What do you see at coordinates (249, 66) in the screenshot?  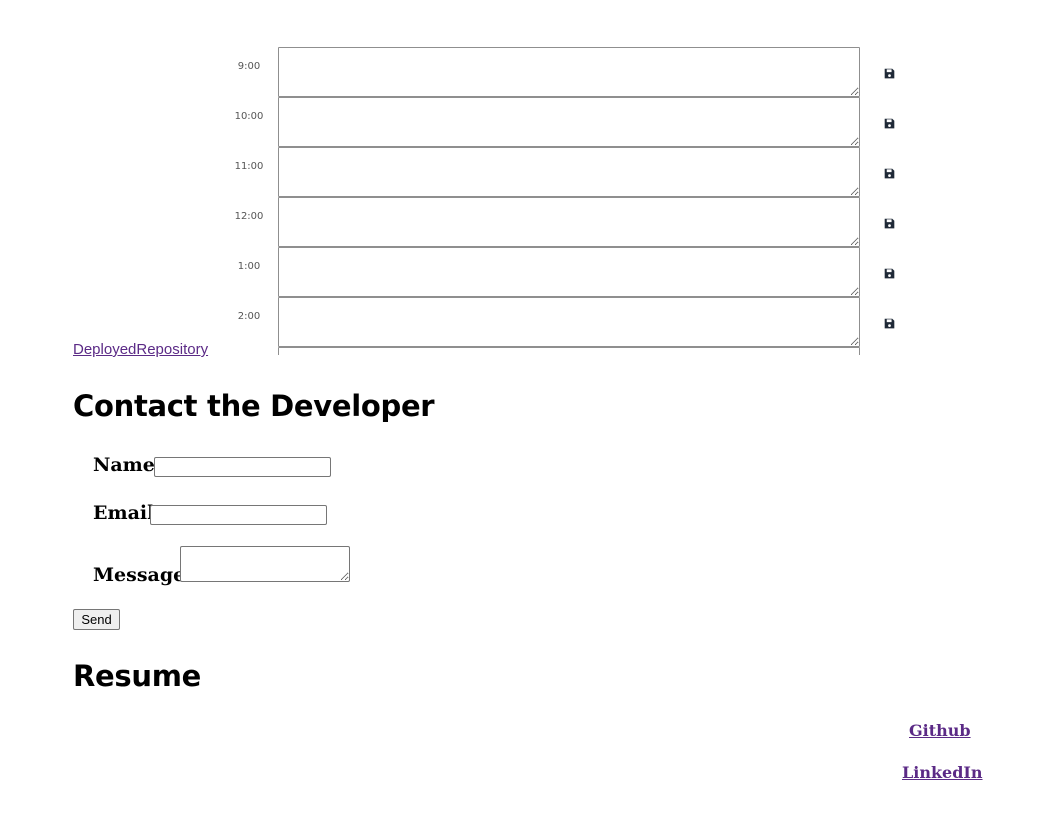 I see `hour-label: 9:00` at bounding box center [249, 66].